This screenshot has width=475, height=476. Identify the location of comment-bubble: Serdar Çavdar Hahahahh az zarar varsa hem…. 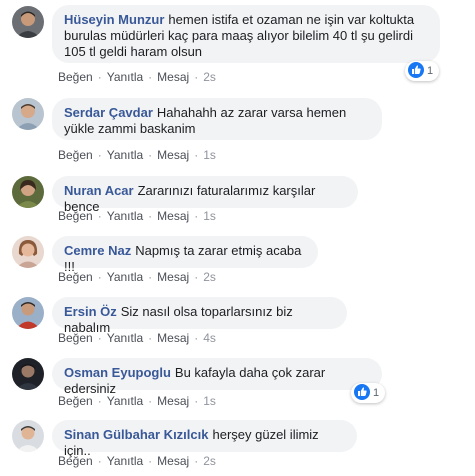
(217, 119).